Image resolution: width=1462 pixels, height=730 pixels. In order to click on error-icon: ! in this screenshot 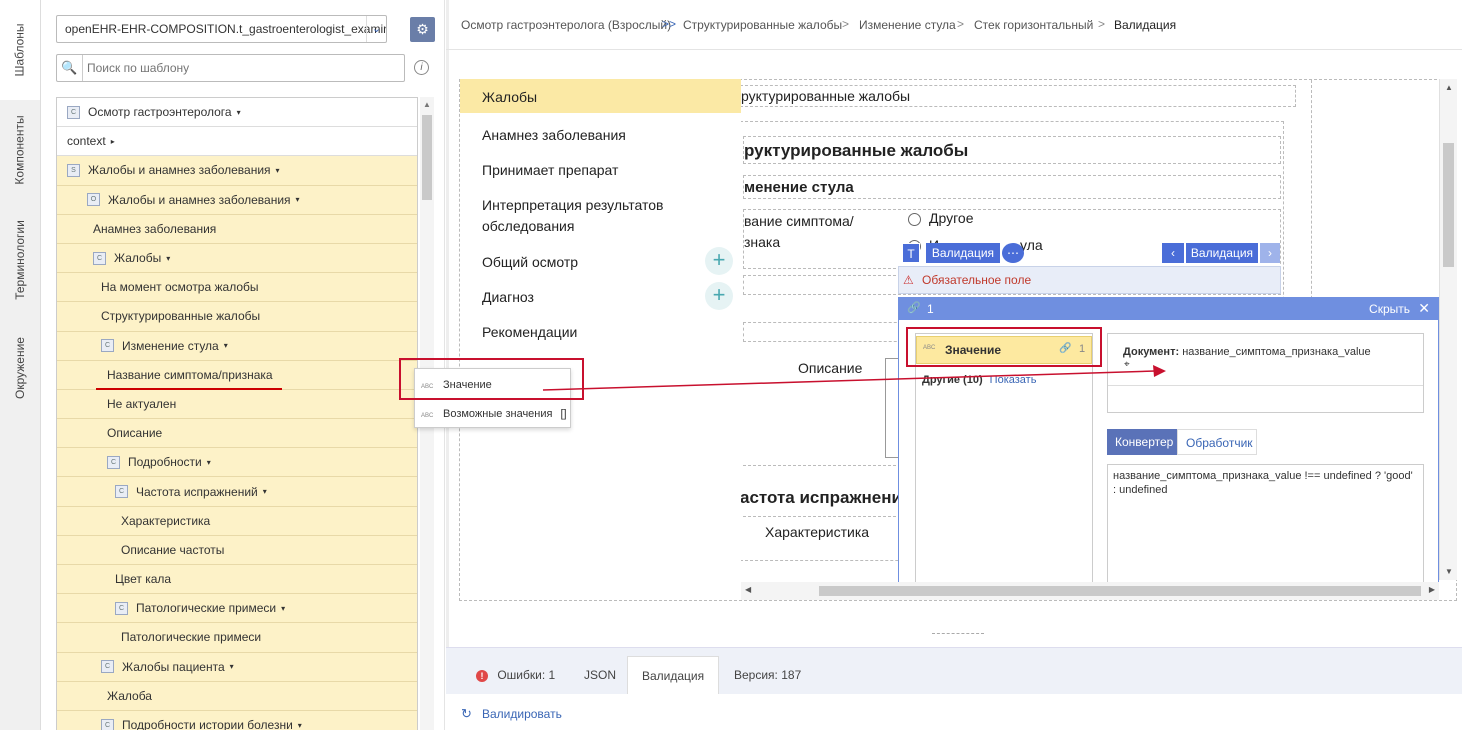, I will do `click(482, 676)`.